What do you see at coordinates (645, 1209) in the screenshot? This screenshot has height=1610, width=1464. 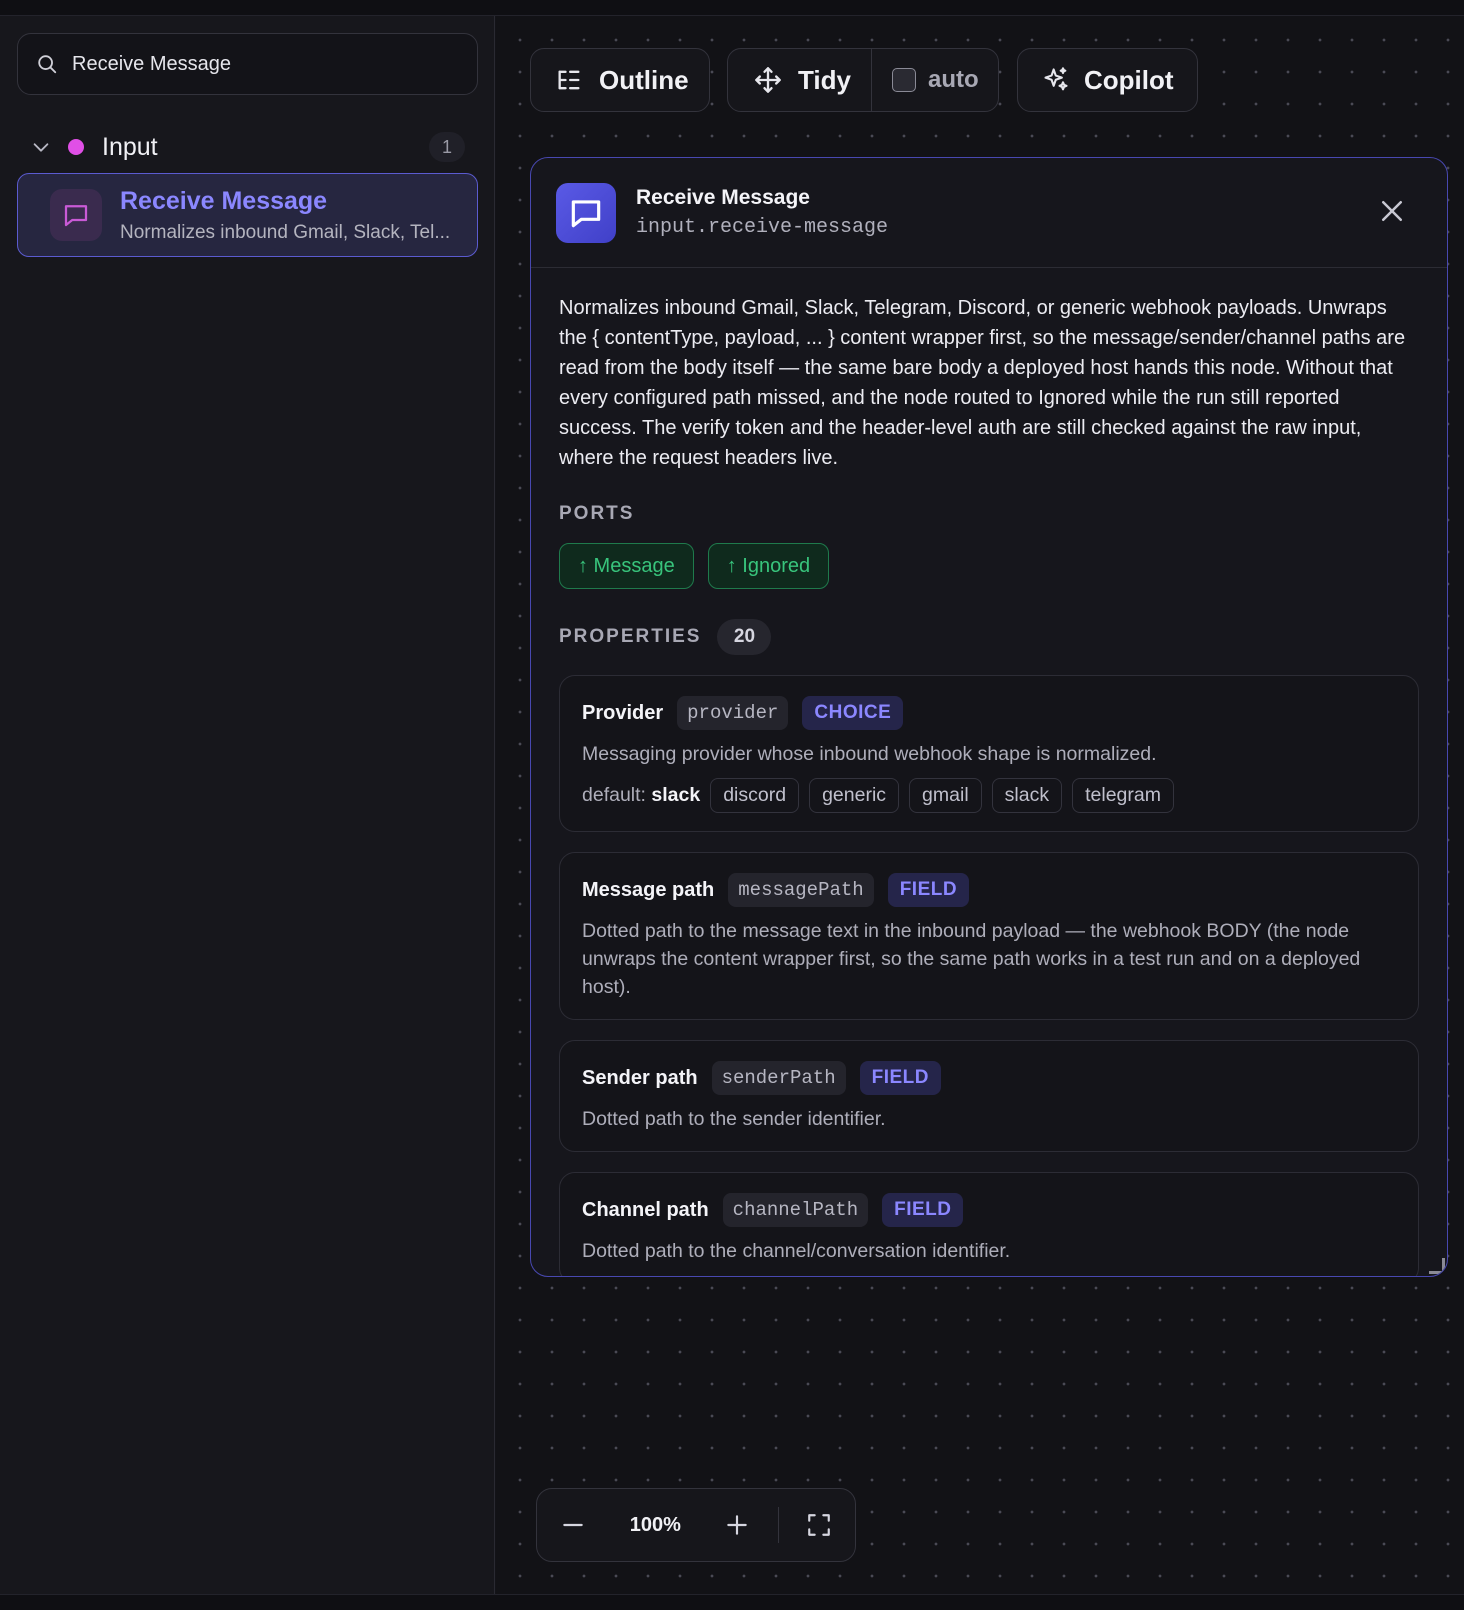 I see `property-name: Channel path` at bounding box center [645, 1209].